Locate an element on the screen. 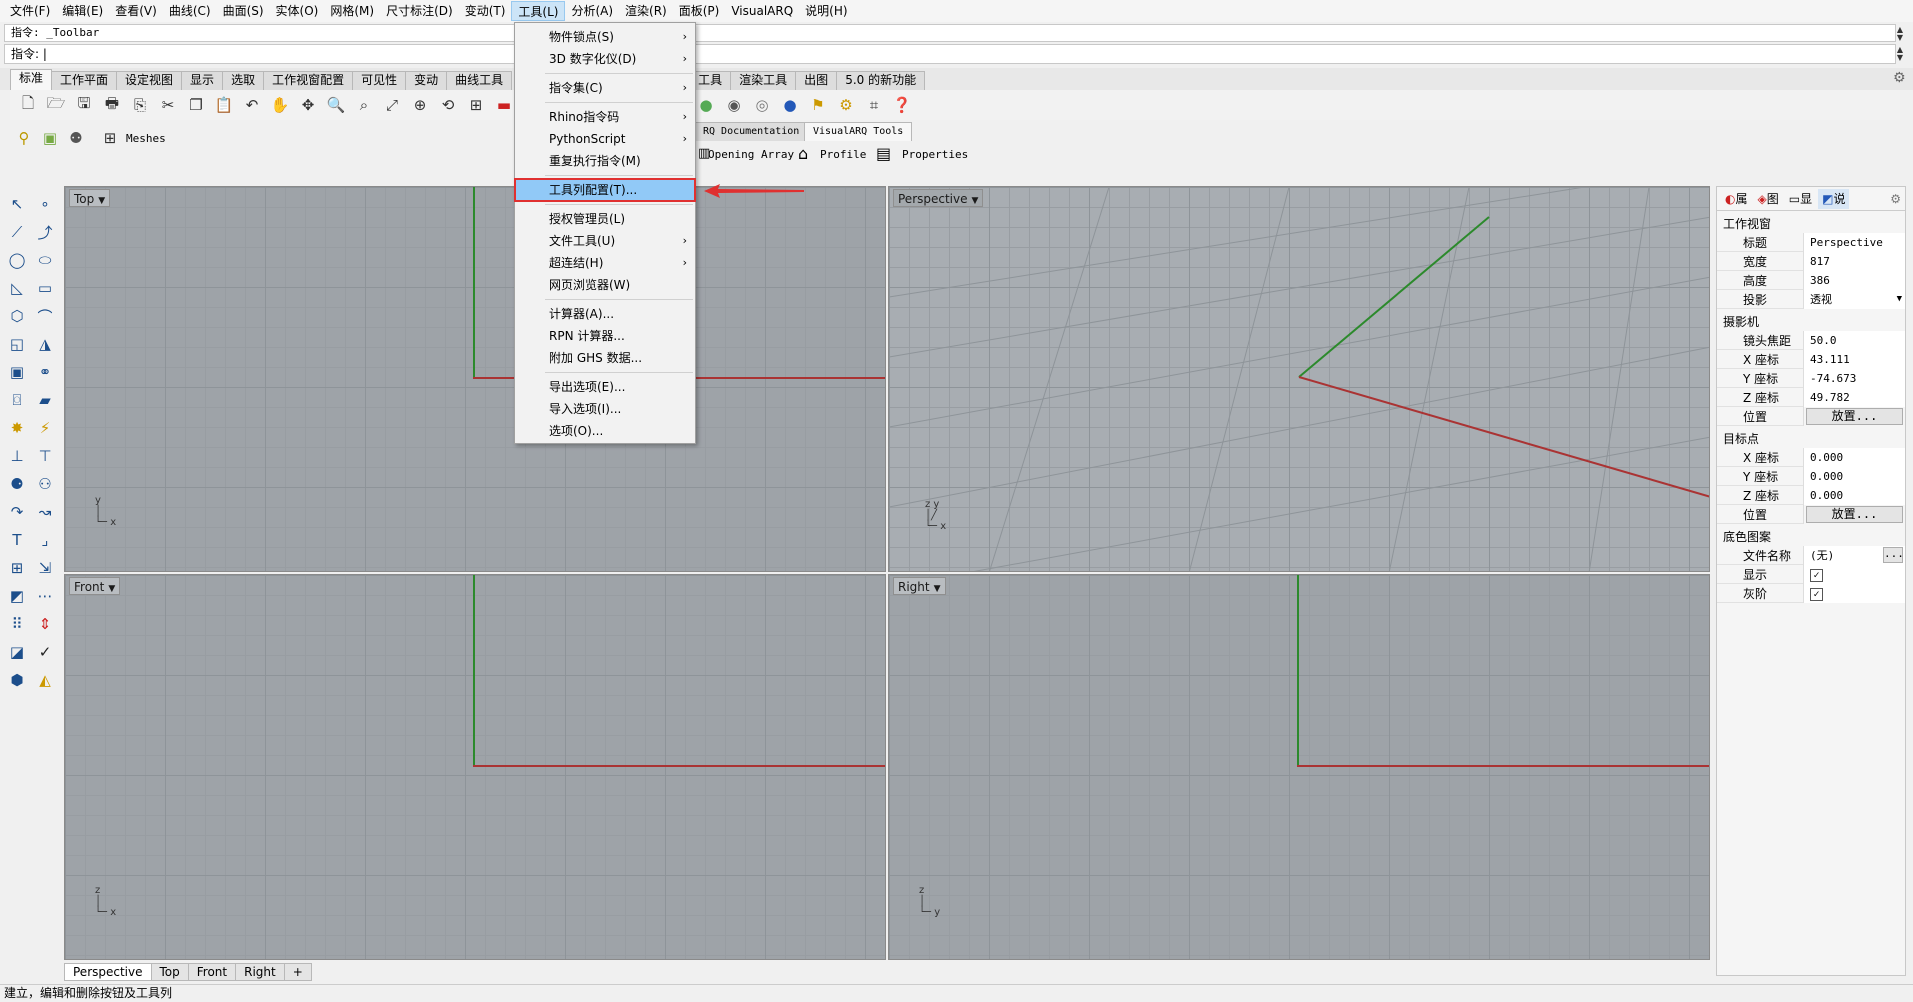 This screenshot has height=1002, width=1913. gear-icon: ⚙ is located at coordinates (1899, 78).